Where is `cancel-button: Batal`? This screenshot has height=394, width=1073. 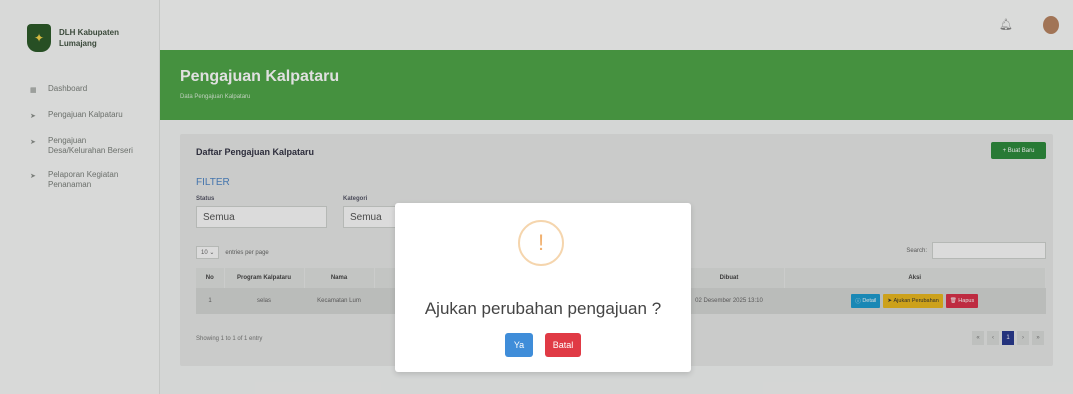
cancel-button: Batal is located at coordinates (563, 345).